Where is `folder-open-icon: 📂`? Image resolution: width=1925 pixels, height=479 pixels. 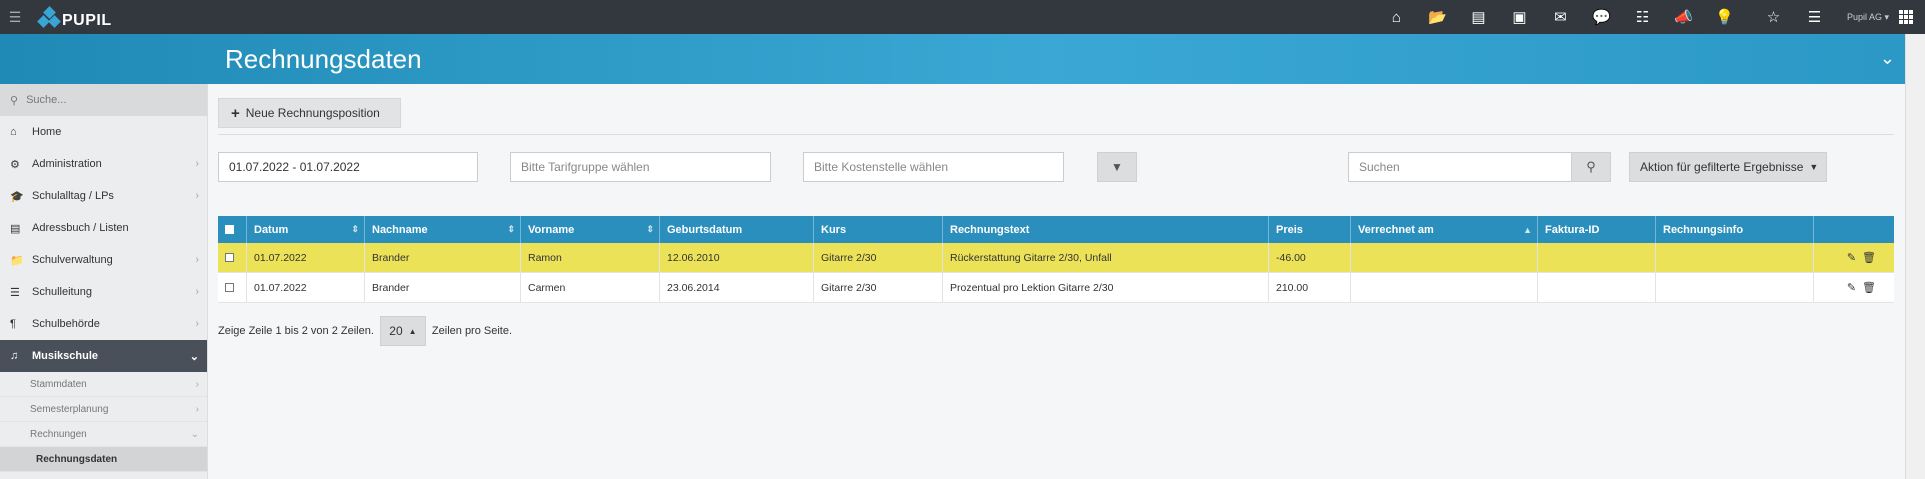
folder-open-icon: 📂 is located at coordinates (1437, 17).